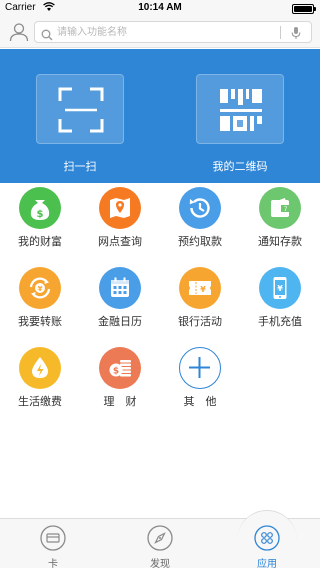 Image resolution: width=320 pixels, height=568 pixels. What do you see at coordinates (200, 401) in the screenshot?
I see `grid-item-label: 其 他` at bounding box center [200, 401].